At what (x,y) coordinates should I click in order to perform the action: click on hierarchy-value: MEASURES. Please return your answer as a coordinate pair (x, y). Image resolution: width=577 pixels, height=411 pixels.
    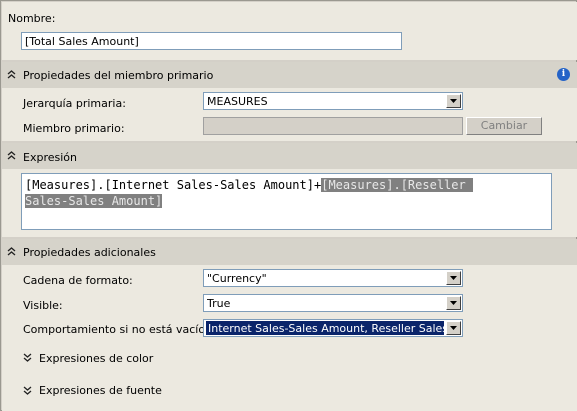
    Looking at the image, I should click on (237, 101).